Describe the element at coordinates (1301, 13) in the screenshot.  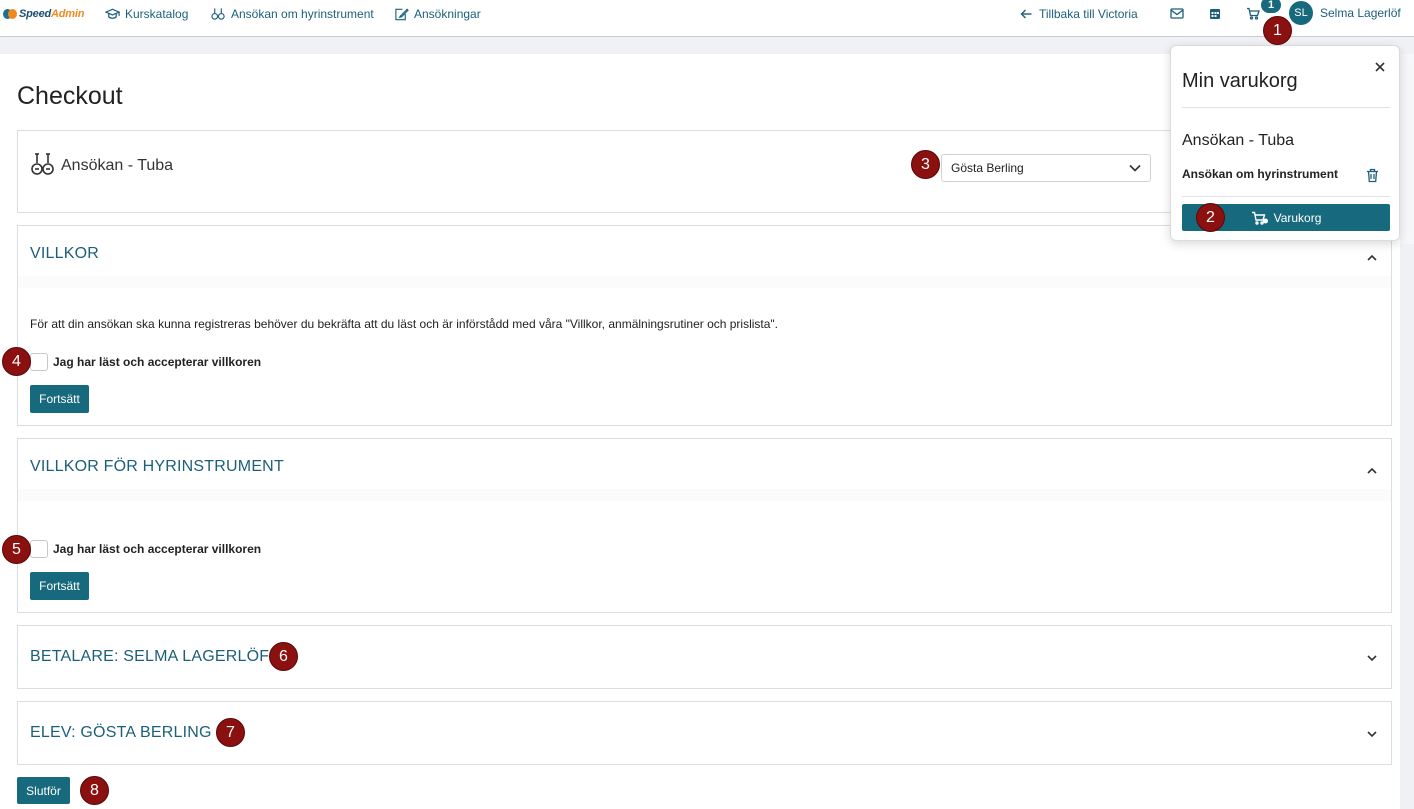
I see `user-avatar: SL` at that location.